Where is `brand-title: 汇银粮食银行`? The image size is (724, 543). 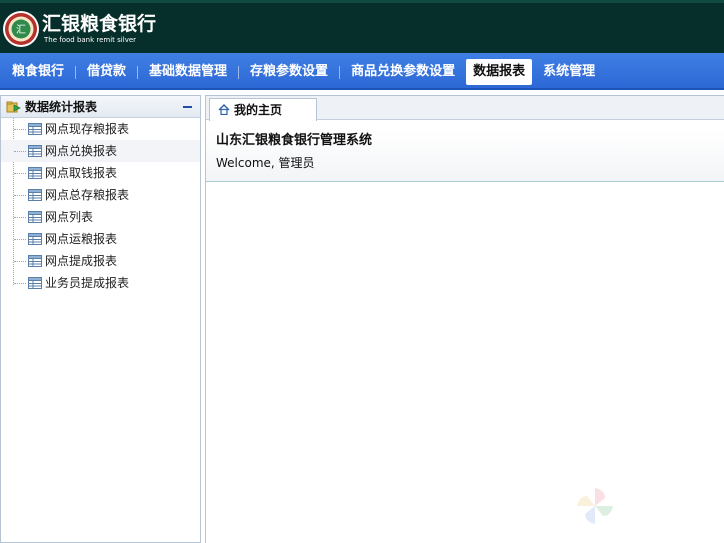 brand-title: 汇银粮食银行 is located at coordinates (99, 24).